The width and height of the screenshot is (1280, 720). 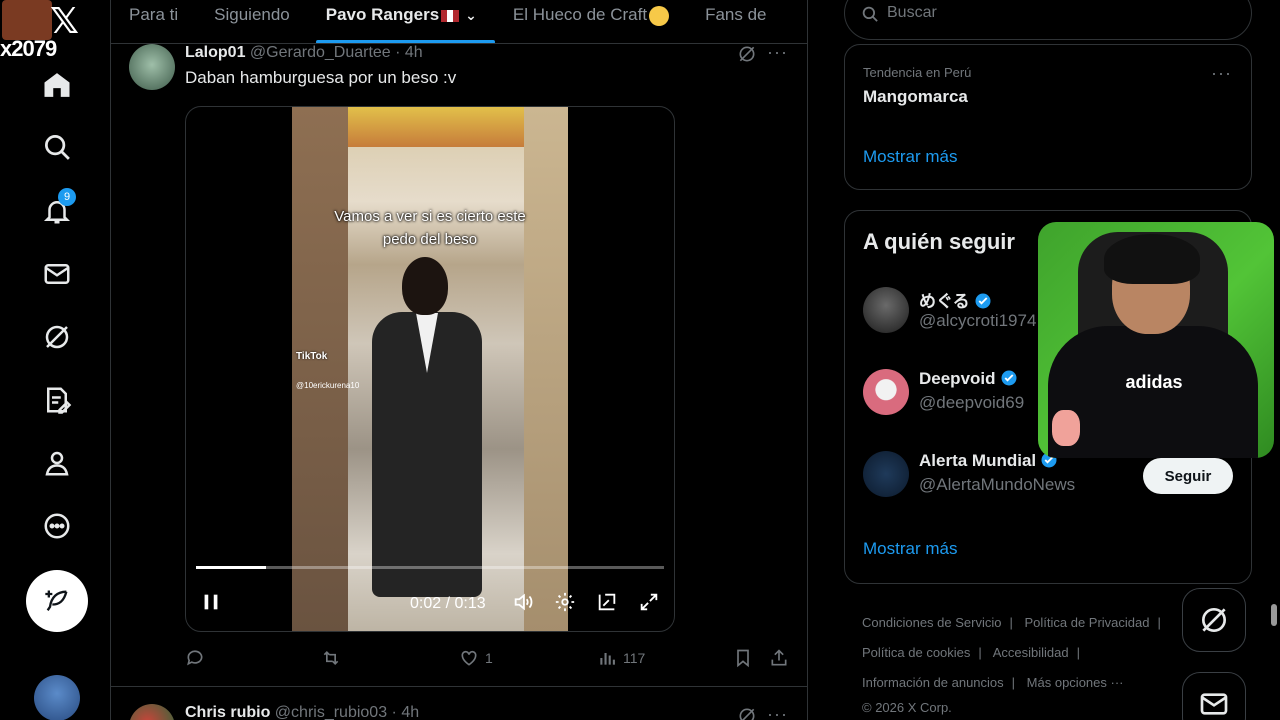 I want to click on video-progress-bar, so click(x=430, y=567).